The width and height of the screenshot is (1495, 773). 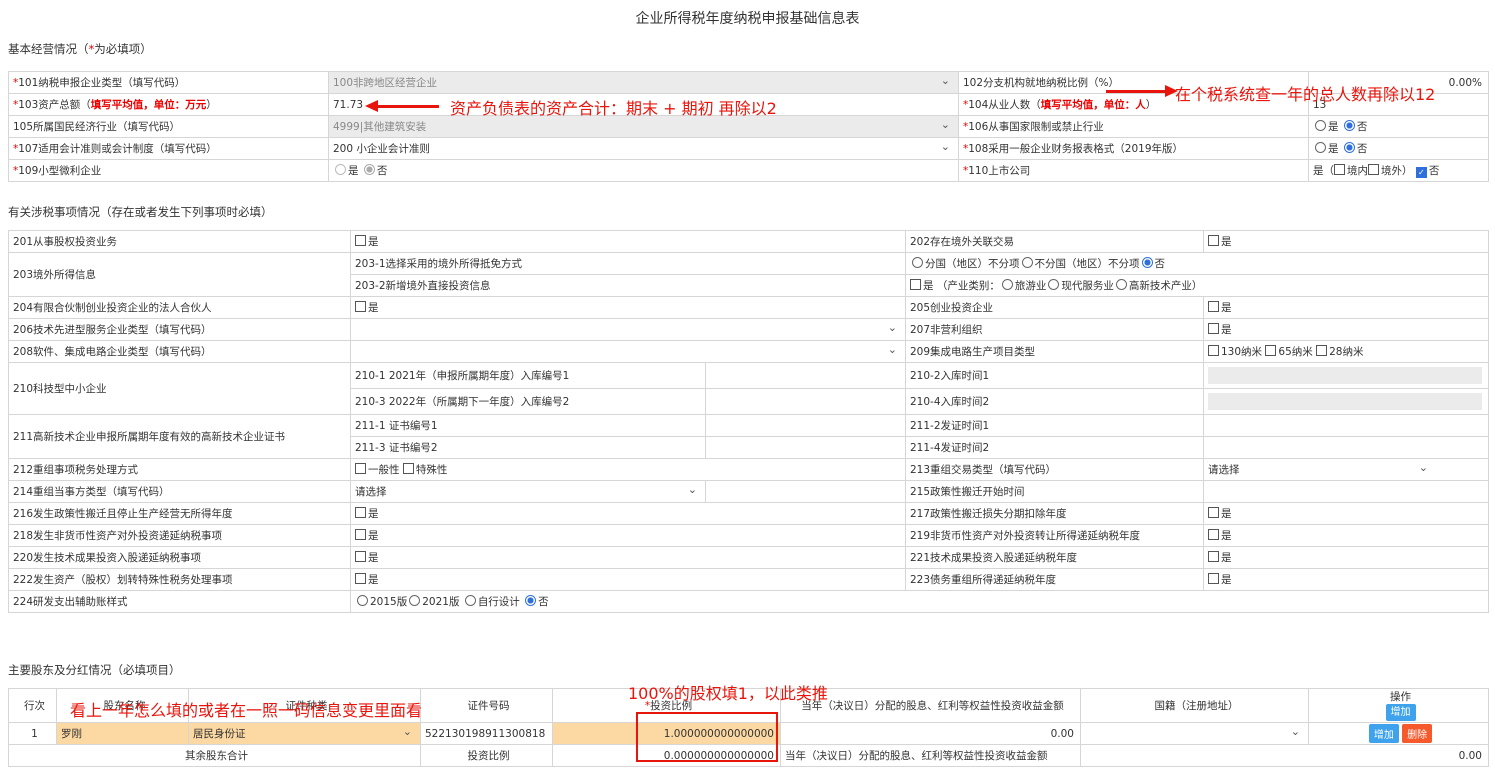 What do you see at coordinates (1346, 579) in the screenshot?
I see `checkbox-223: 是` at bounding box center [1346, 579].